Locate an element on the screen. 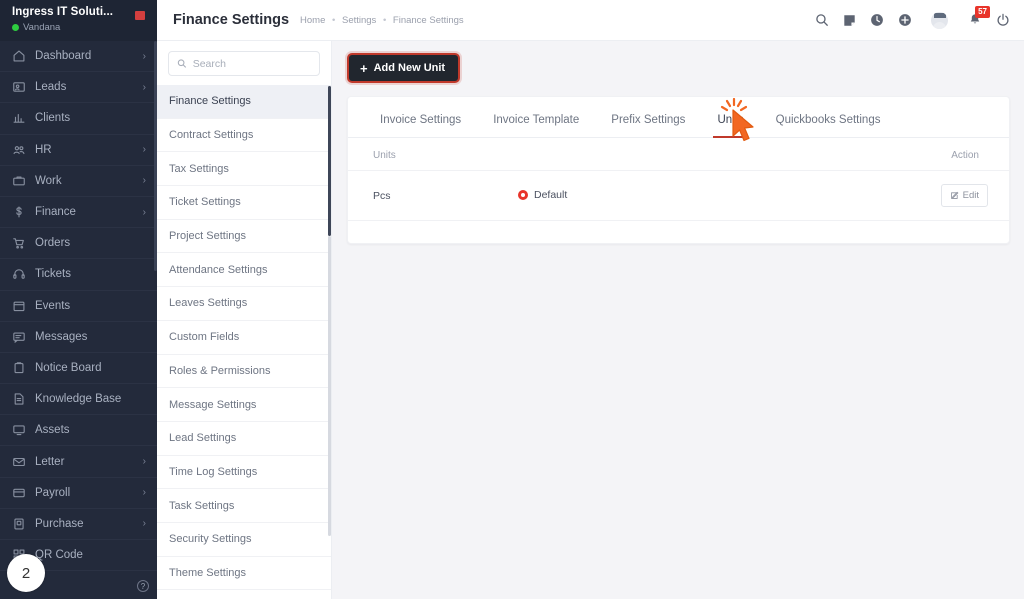 The width and height of the screenshot is (1024, 599). bell-icon: 57 is located at coordinates (979, 16).